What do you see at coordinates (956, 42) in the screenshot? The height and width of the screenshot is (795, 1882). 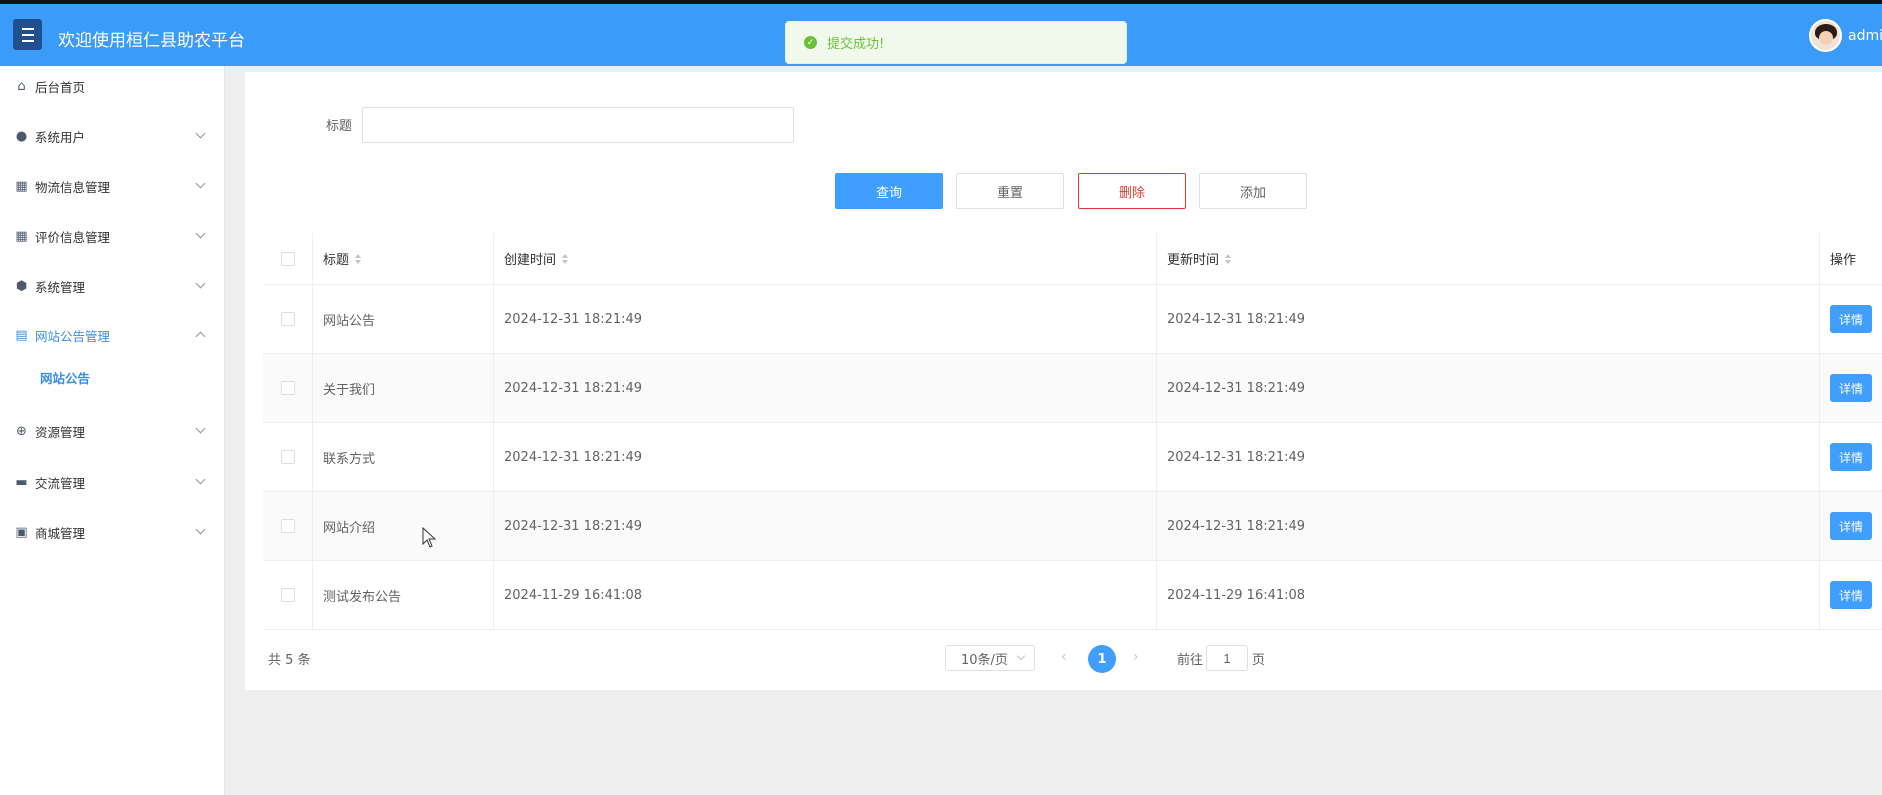 I see `success-toast: ✓ 提交成功!` at bounding box center [956, 42].